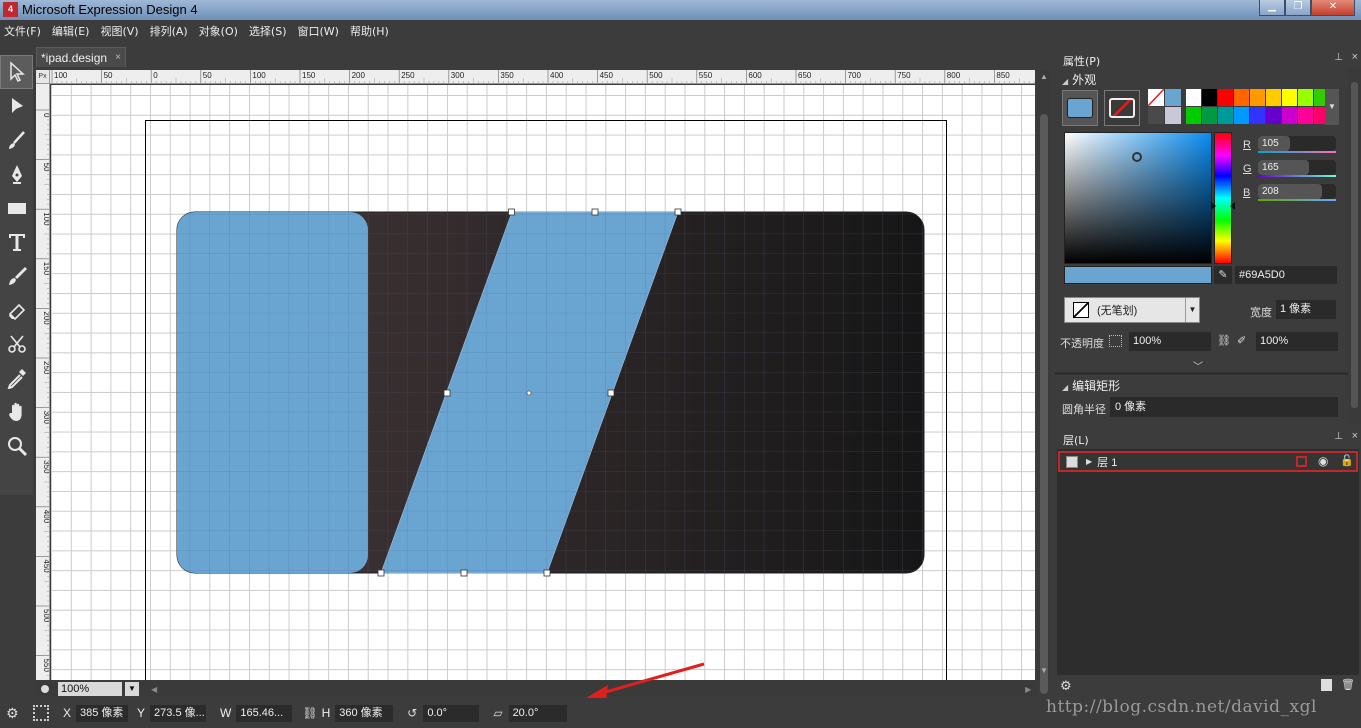 This screenshot has width=1361, height=728. I want to click on handle-top-right, so click(678, 212).